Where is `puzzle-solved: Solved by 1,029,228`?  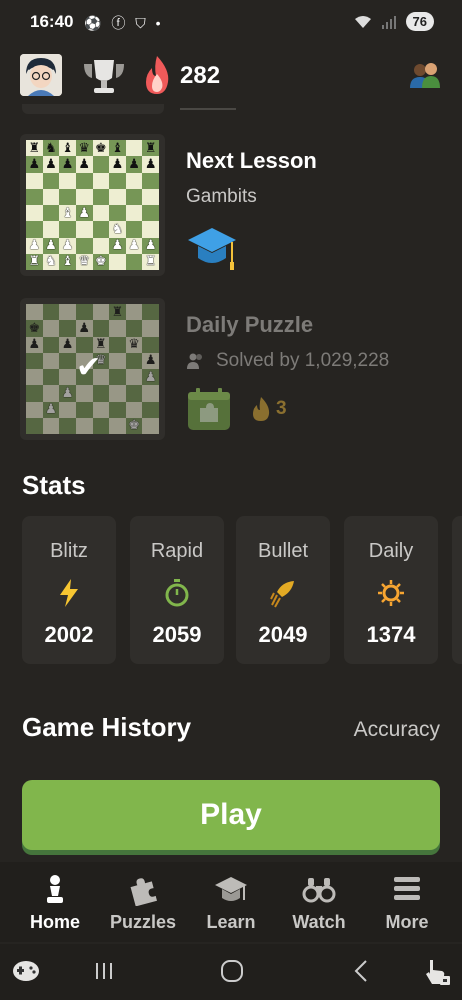
puzzle-solved: Solved by 1,029,228 is located at coordinates (287, 361).